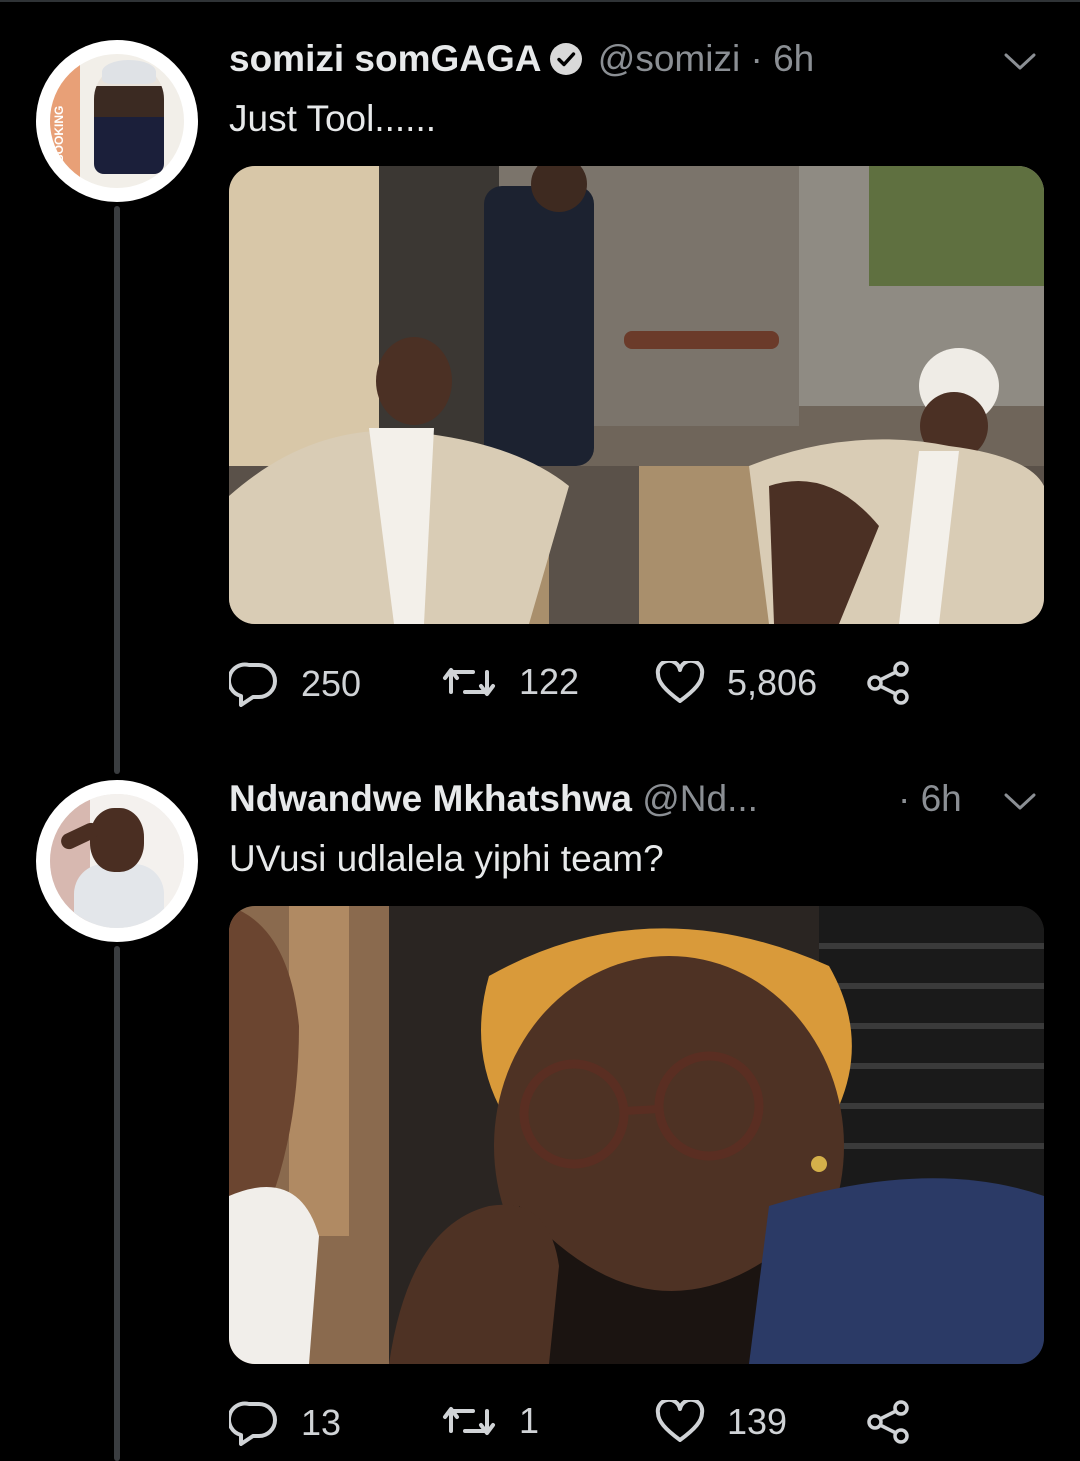 This screenshot has height=1461, width=1080. Describe the element at coordinates (295, 684) in the screenshot. I see `reply-button: 250` at that location.